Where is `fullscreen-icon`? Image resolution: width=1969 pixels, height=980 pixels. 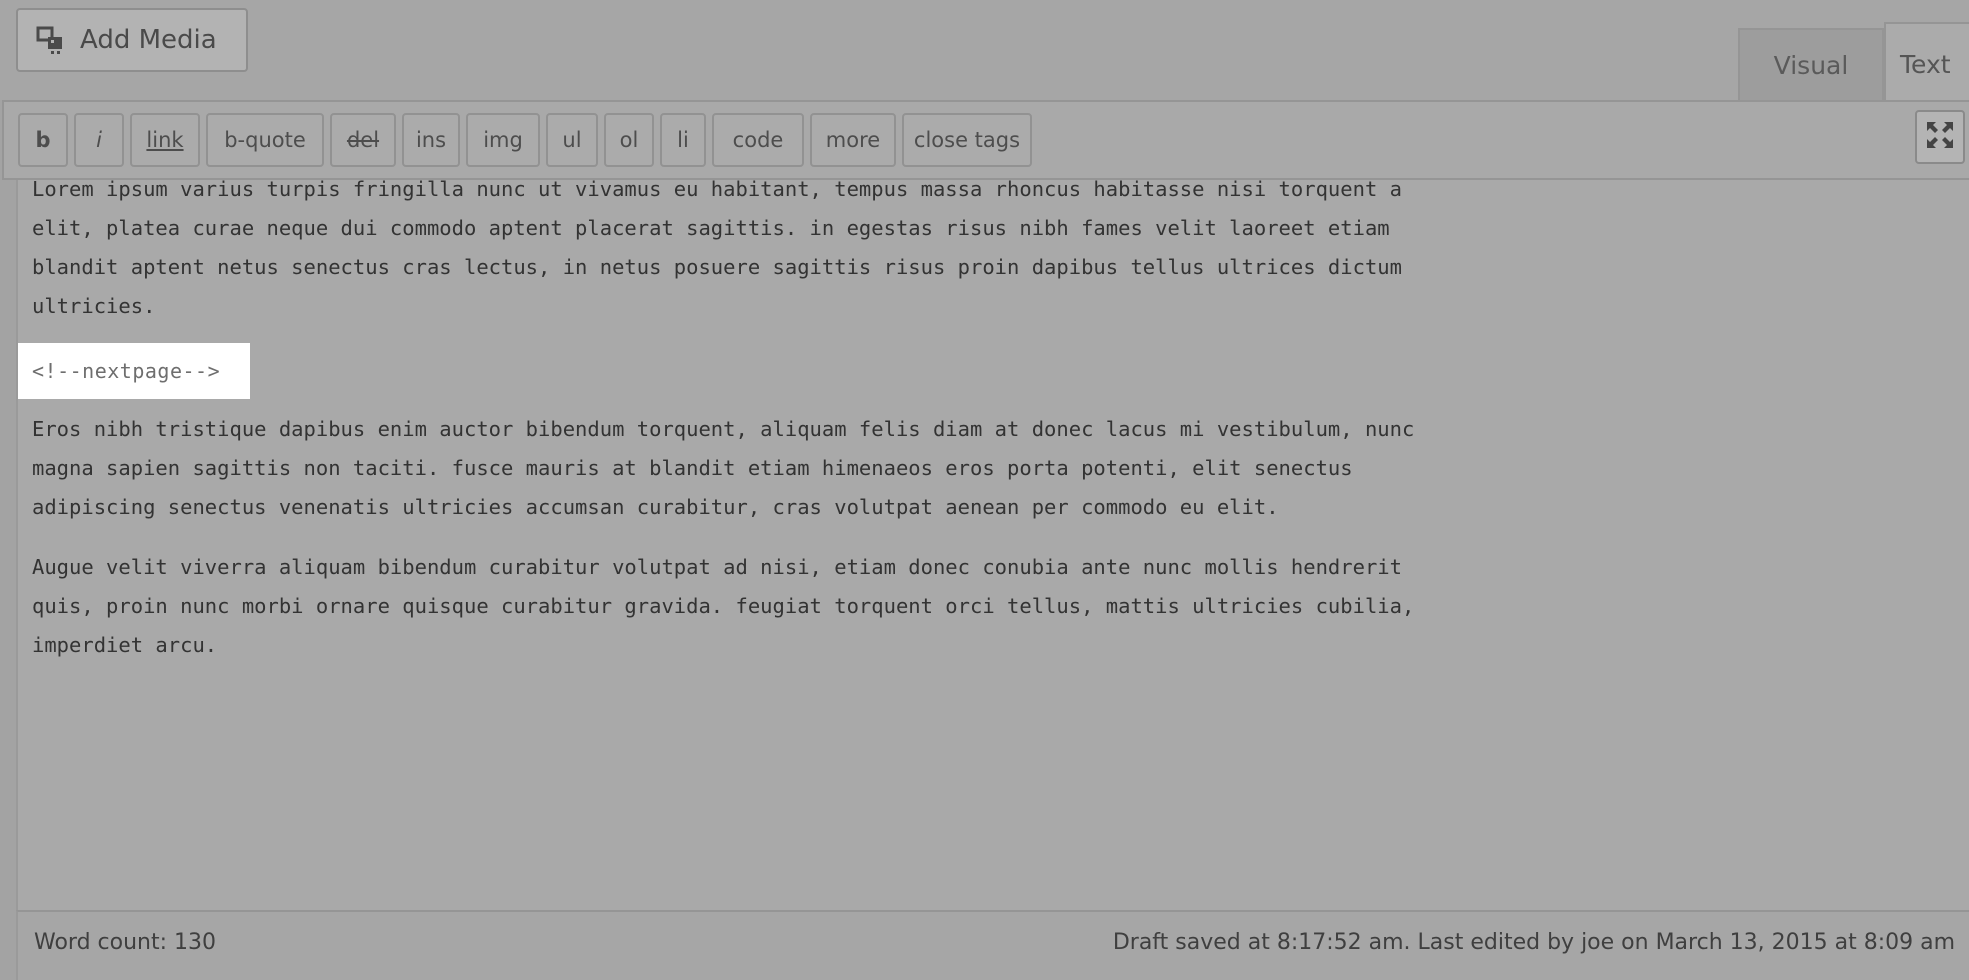
fullscreen-icon is located at coordinates (1940, 137).